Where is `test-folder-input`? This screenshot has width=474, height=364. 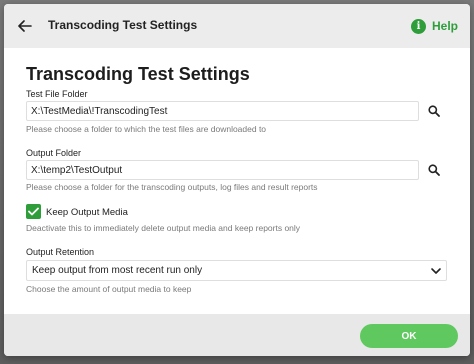
test-folder-input is located at coordinates (222, 111).